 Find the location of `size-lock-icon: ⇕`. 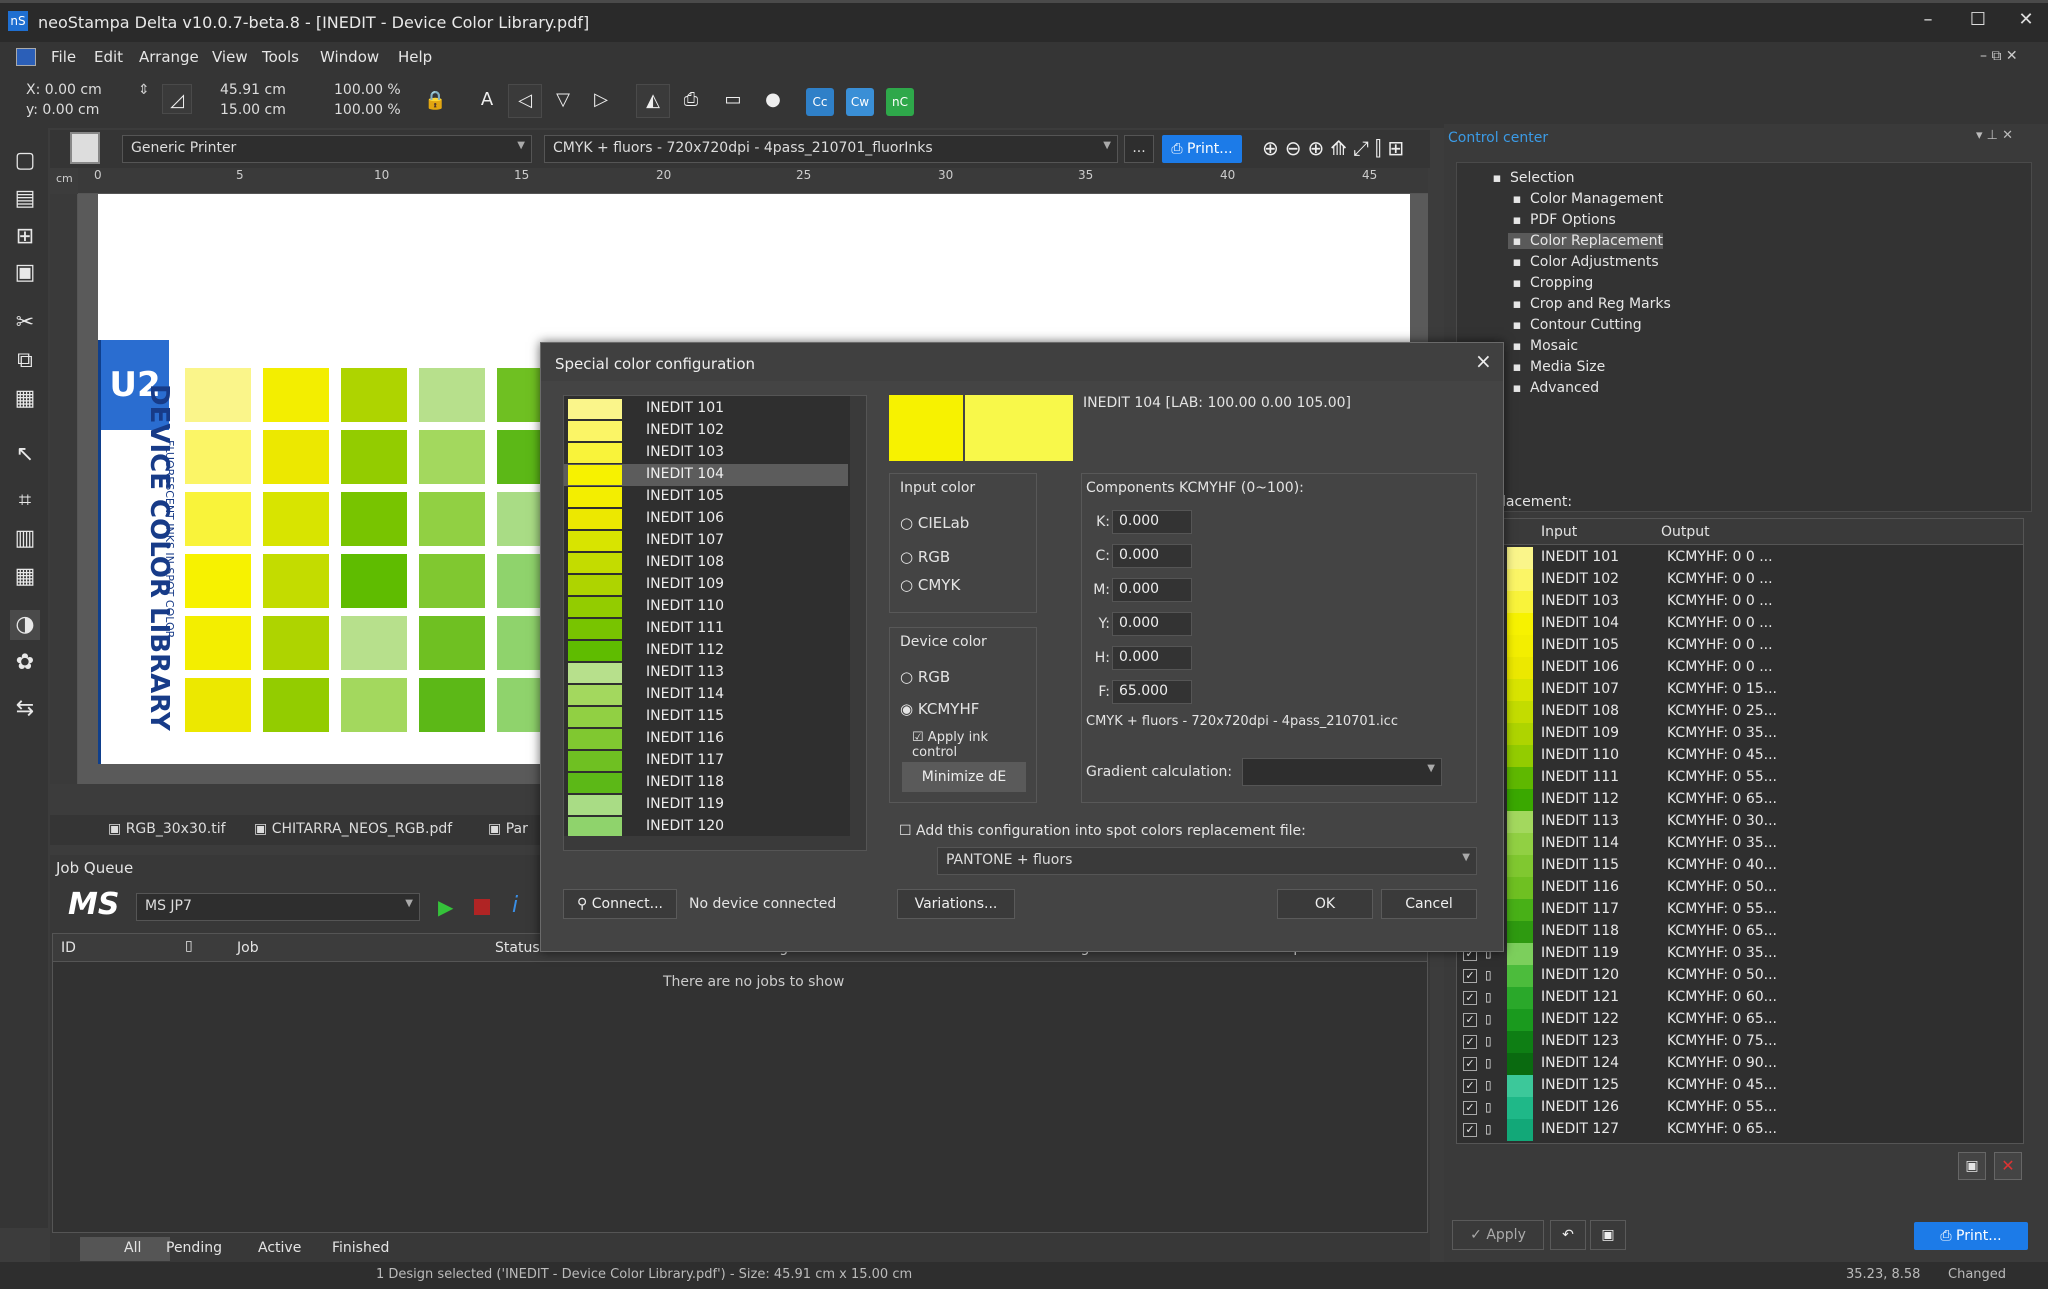

size-lock-icon: ⇕ is located at coordinates (148, 100).